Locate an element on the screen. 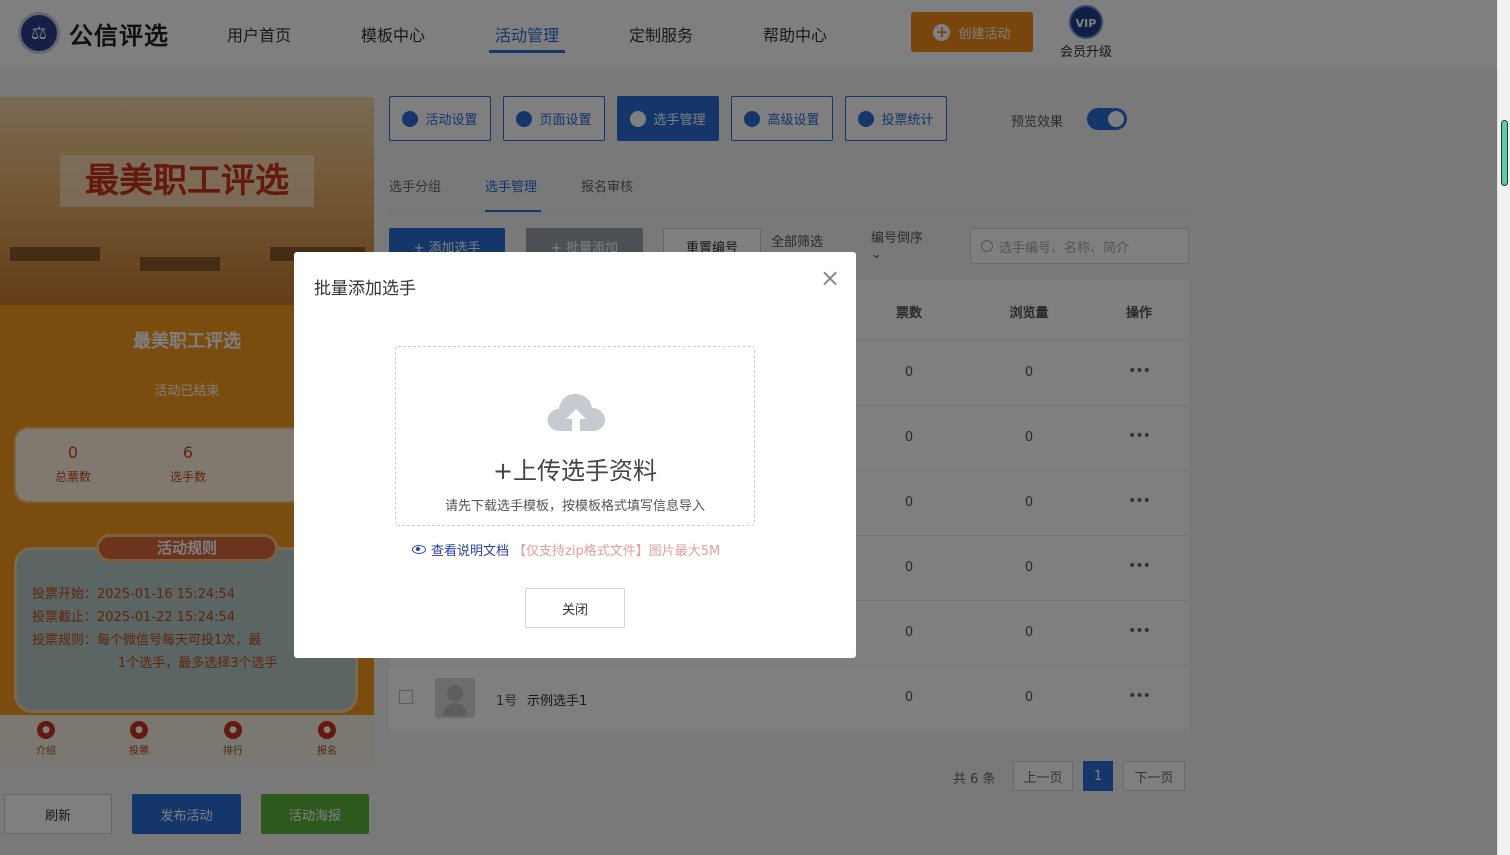  close-icon: × is located at coordinates (830, 278).